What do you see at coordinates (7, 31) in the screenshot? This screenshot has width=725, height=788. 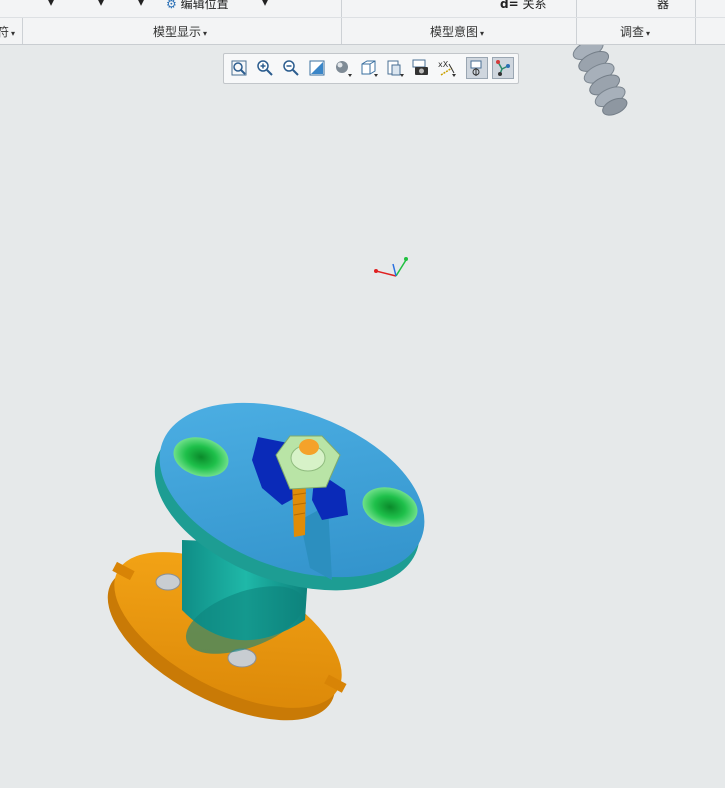 I see `group-label-symbol: 符 ▾` at bounding box center [7, 31].